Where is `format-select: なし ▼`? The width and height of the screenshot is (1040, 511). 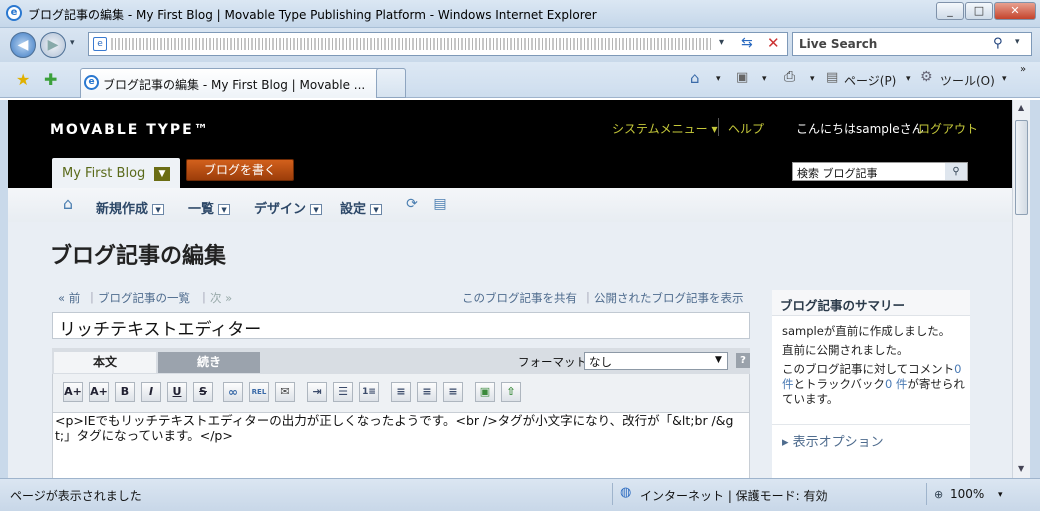
format-select: なし ▼ is located at coordinates (656, 361).